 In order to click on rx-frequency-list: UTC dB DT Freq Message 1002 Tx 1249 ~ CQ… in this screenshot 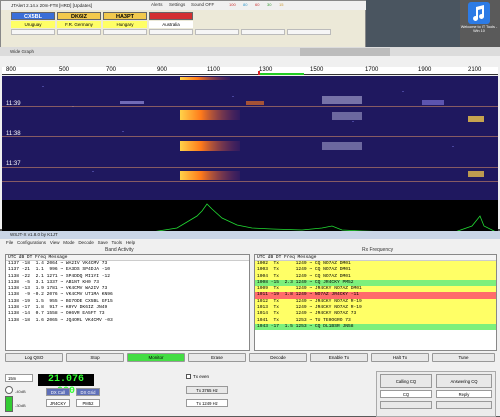, I will do `click(375, 302)`.